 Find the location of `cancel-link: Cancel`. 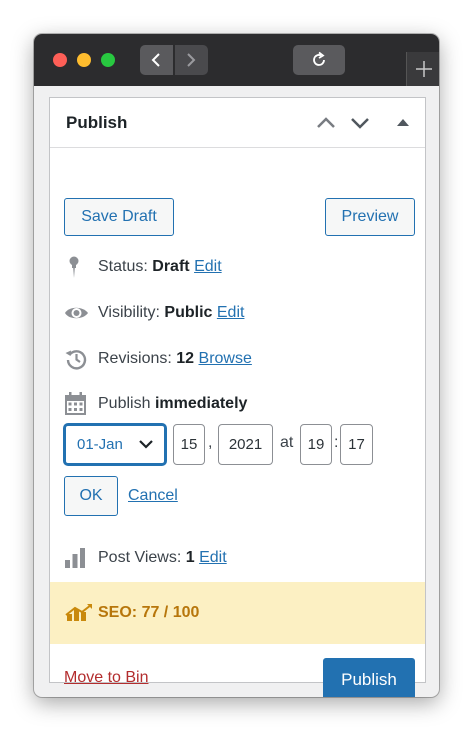

cancel-link: Cancel is located at coordinates (153, 496).